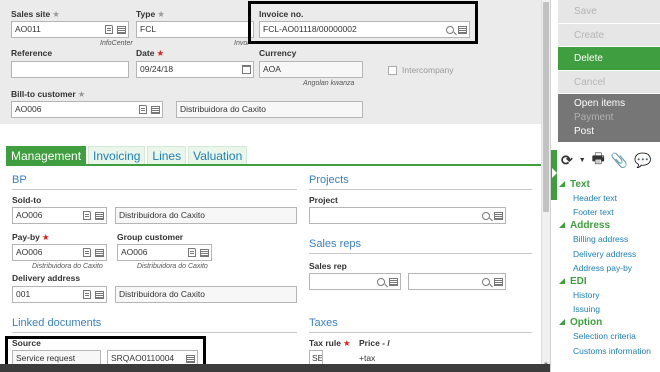 Image resolution: width=660 pixels, height=372 pixels. Describe the element at coordinates (59, 252) in the screenshot. I see `pay-by-field: AO006` at that location.